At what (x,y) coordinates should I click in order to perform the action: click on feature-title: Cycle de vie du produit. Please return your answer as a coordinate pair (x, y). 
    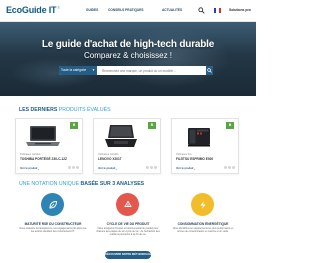
    Looking at the image, I should click on (128, 224).